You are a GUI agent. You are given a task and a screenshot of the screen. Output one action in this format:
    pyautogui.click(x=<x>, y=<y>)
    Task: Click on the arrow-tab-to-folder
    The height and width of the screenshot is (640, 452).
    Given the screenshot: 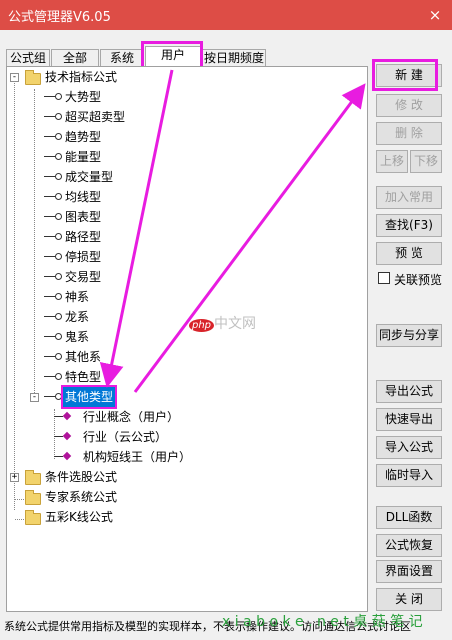 What is the action you would take?
    pyautogui.click(x=136, y=228)
    